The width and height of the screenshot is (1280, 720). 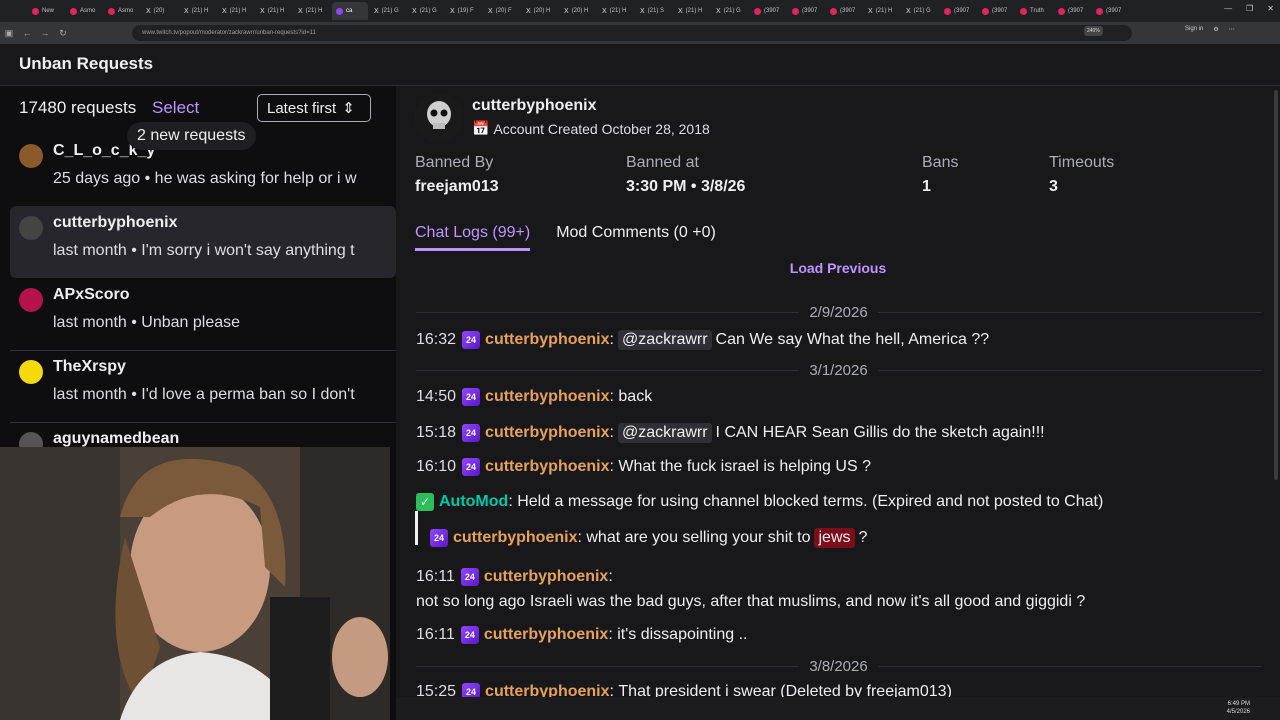 I want to click on back-icon: ←, so click(x=27, y=33).